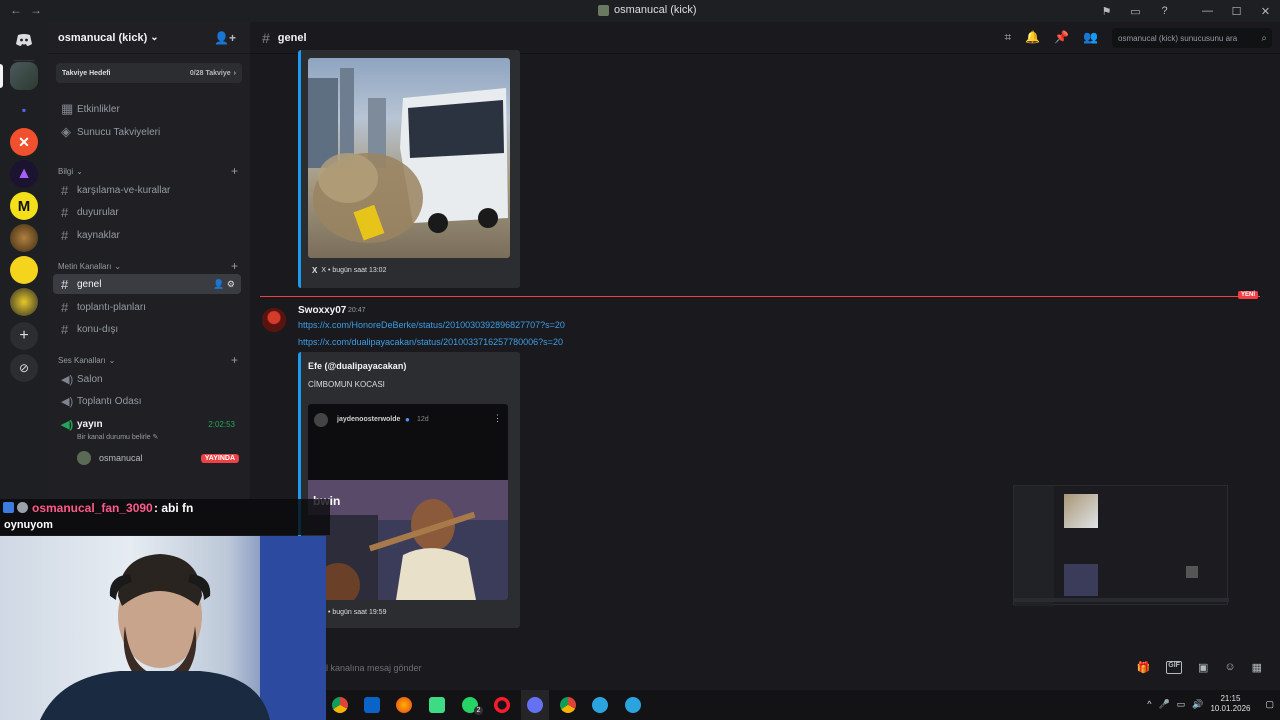  Describe the element at coordinates (158, 458) in the screenshot. I see `voice-user: osmanucal YAYINDA` at that location.